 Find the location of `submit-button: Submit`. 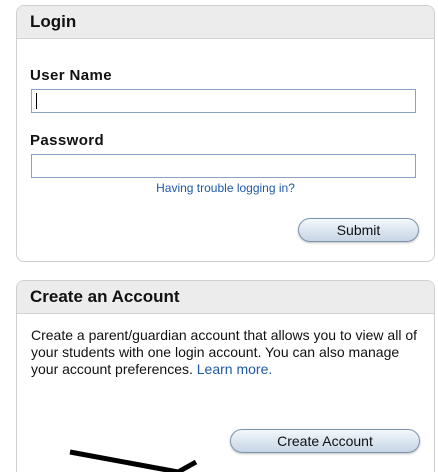

submit-button: Submit is located at coordinates (358, 230).